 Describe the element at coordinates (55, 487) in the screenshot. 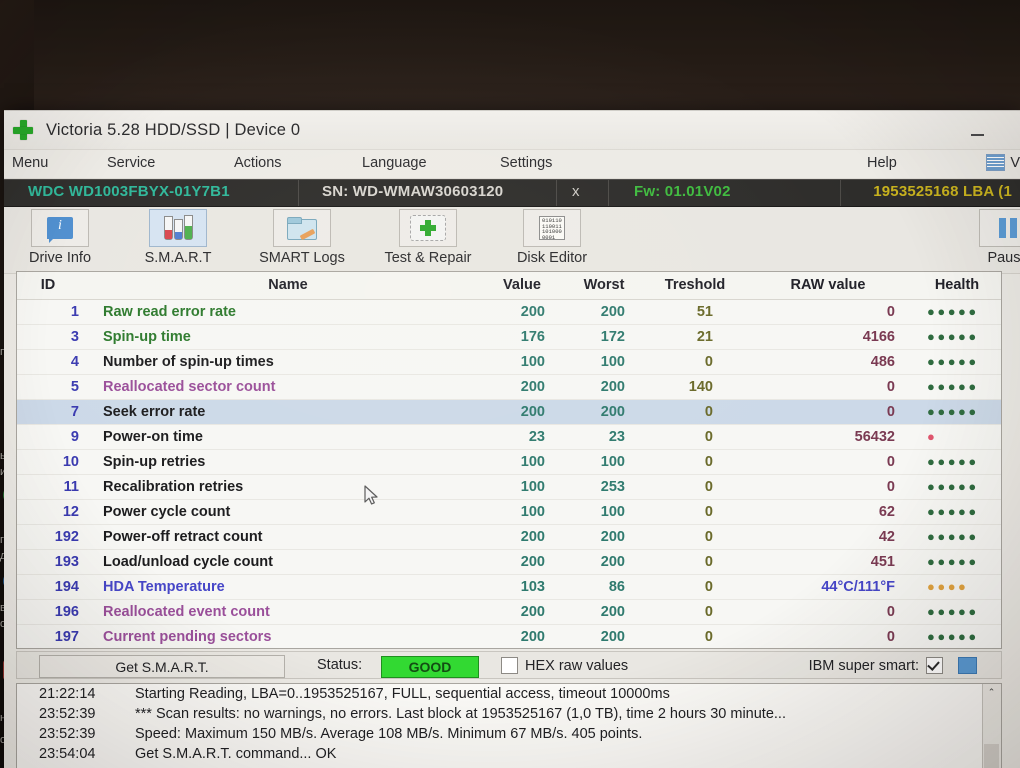

I see `cell-id: 11` at that location.